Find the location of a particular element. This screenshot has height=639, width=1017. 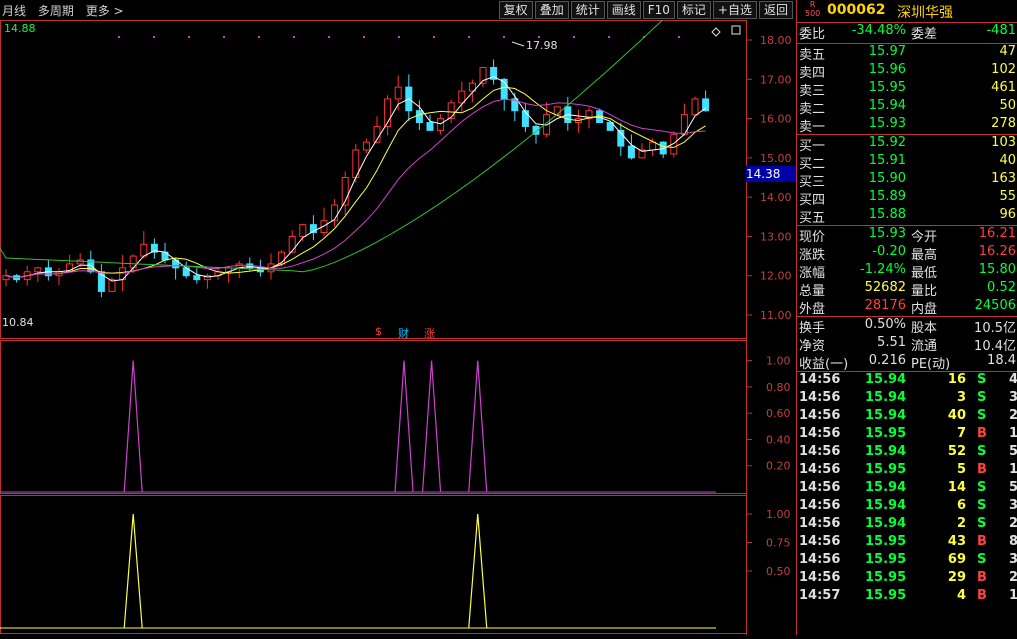

asks-row: 卖三 15.95 461 is located at coordinates (907, 89).